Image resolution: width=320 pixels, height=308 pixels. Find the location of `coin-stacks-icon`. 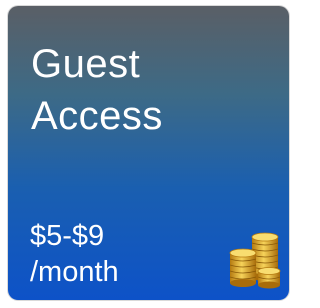

coin-stacks-icon is located at coordinates (255, 260).